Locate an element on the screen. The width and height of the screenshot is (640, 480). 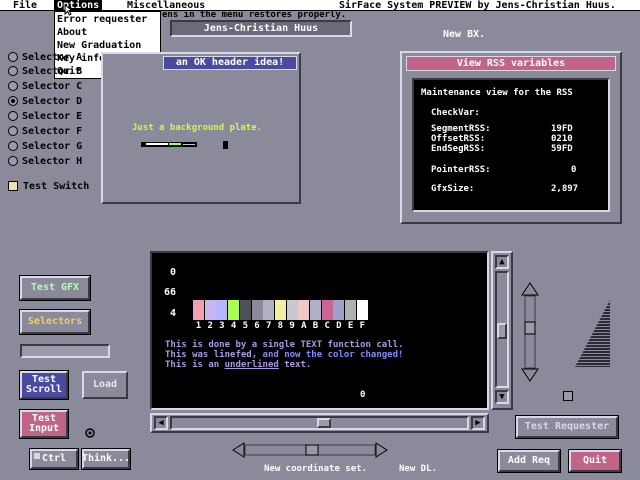
palette-swatch-label: 5 is located at coordinates (245, 326).